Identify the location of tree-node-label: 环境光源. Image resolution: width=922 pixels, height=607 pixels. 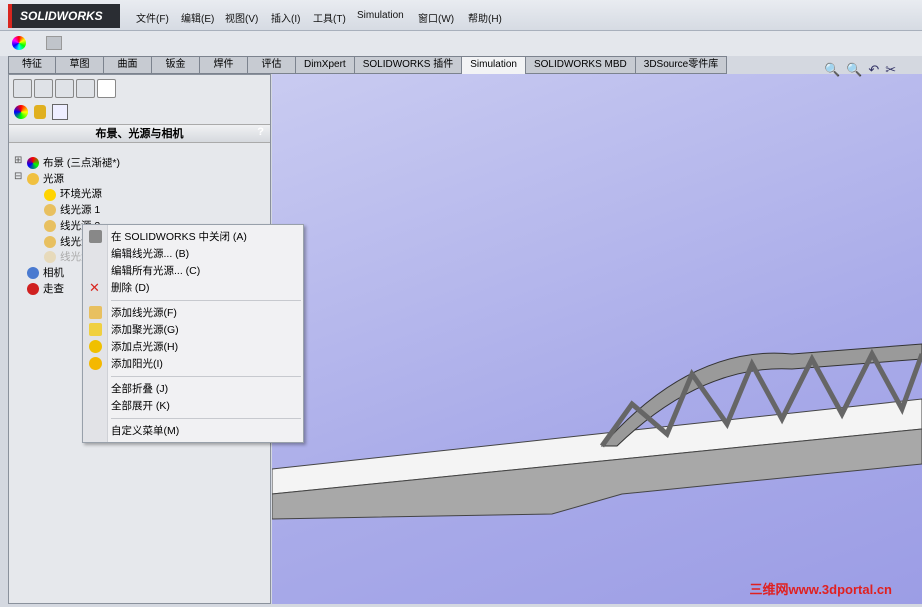
(81, 194).